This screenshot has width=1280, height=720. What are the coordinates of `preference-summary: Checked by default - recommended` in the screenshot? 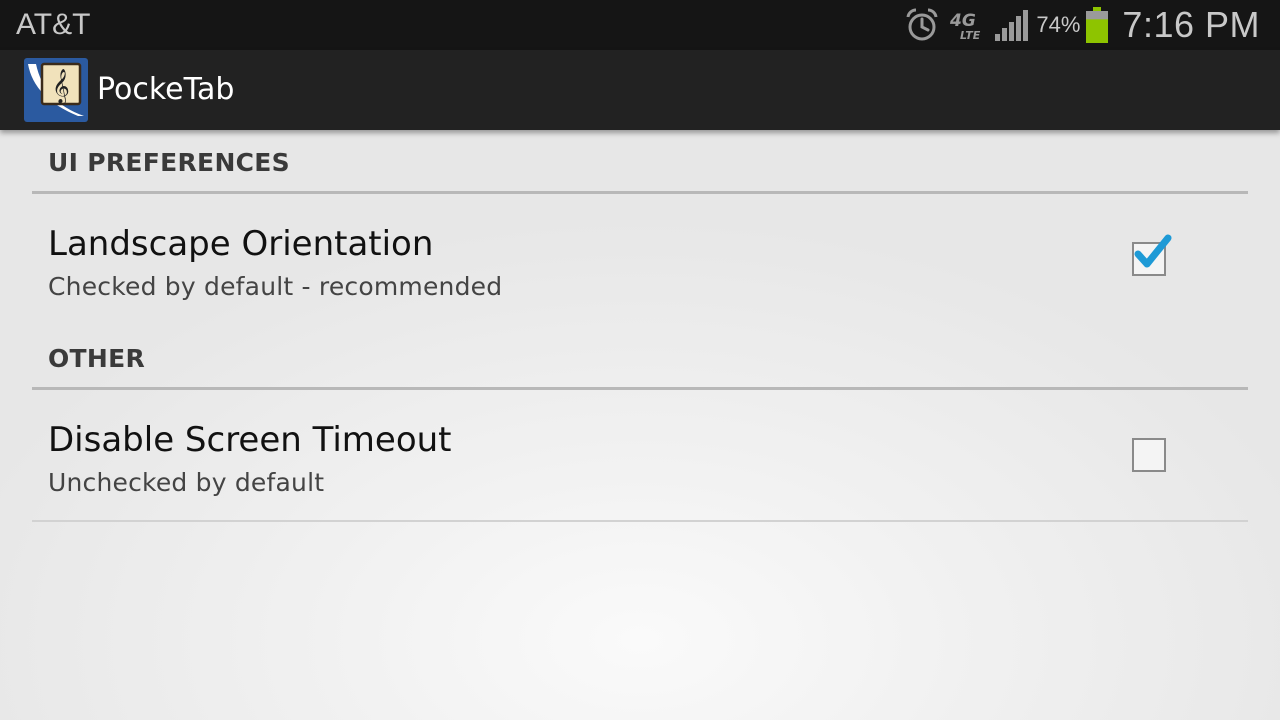 It's located at (275, 286).